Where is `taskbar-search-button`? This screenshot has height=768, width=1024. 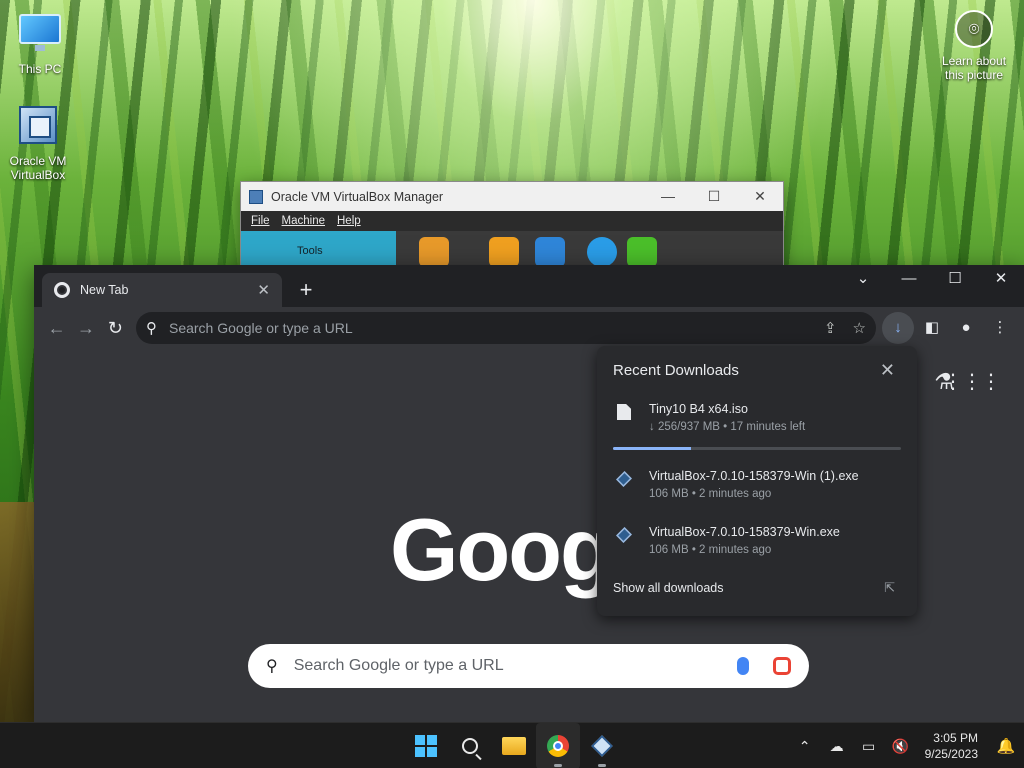
taskbar-search-button is located at coordinates (470, 745).